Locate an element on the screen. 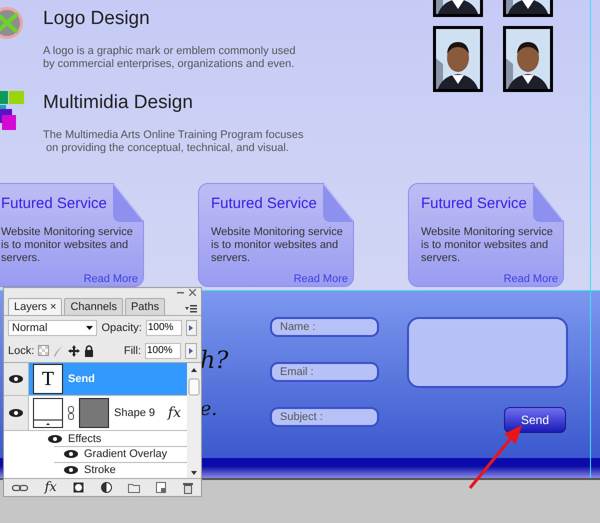  opacity-label: Opacity: is located at coordinates (121, 328).